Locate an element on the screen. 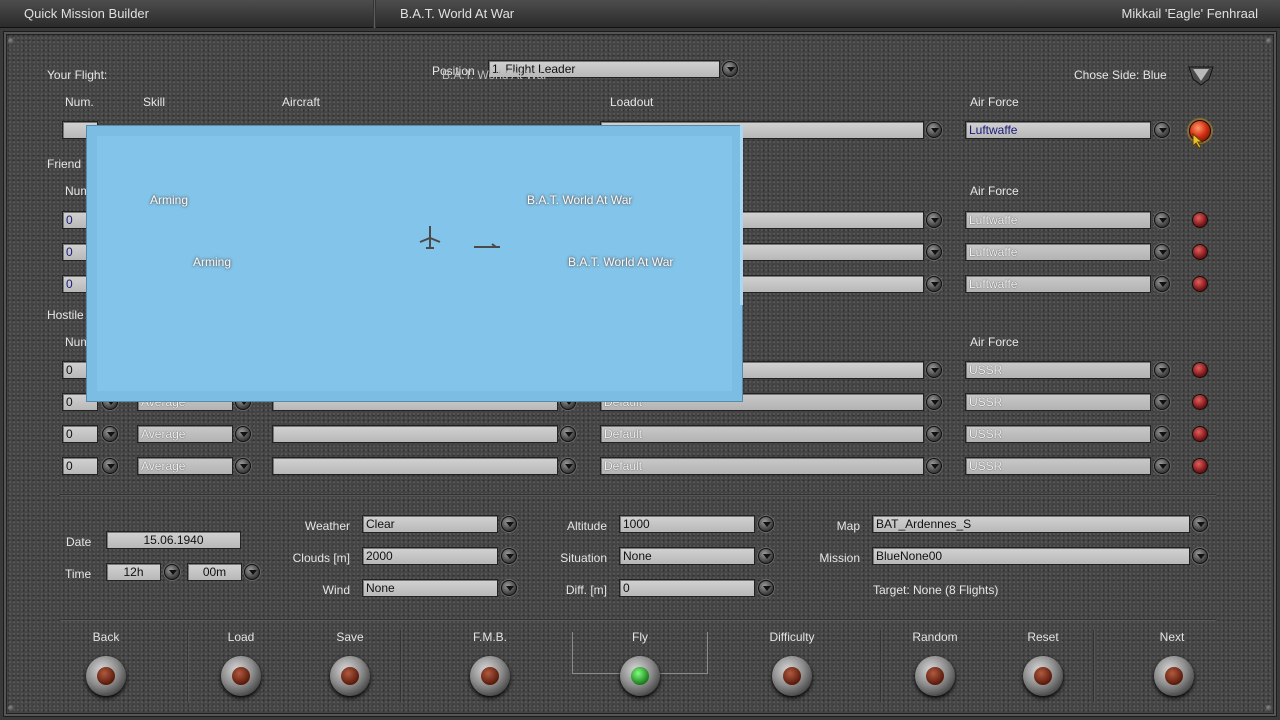 This screenshot has width=1280, height=720. minute-field: 00m is located at coordinates (214, 572).